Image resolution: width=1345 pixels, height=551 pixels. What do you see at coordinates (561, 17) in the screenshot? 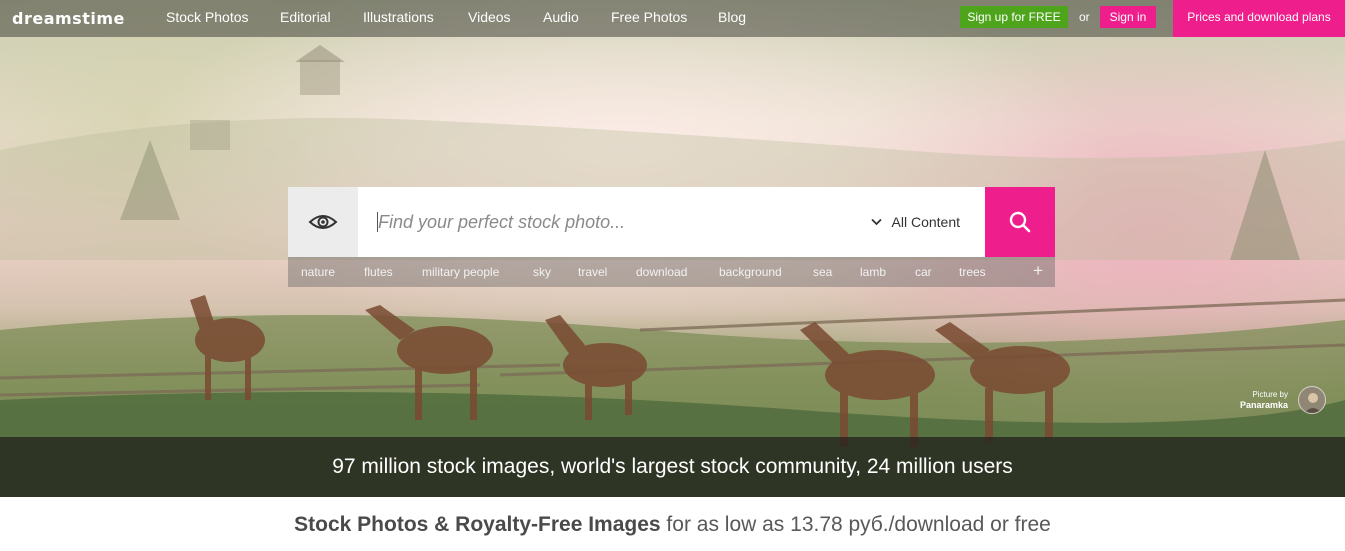
I see `nav-item-audio: Audio` at bounding box center [561, 17].